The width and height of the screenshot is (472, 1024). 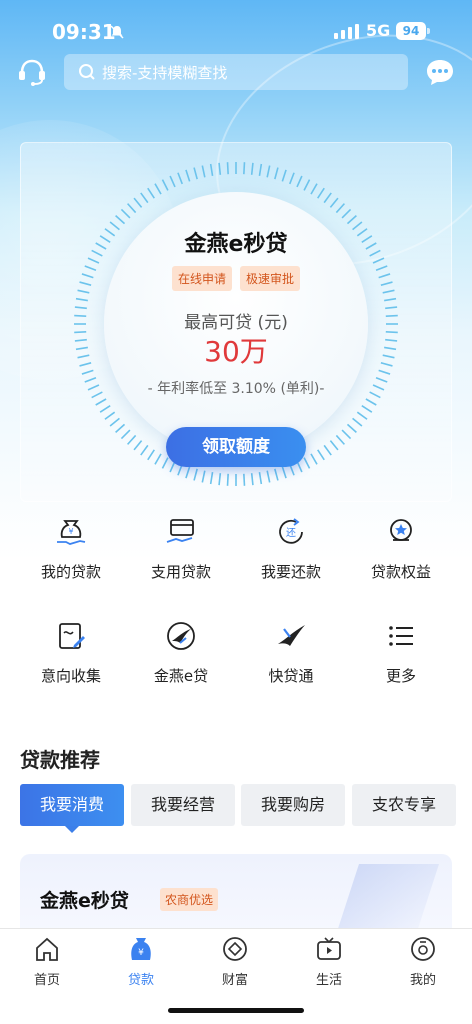 I want to click on money-bag-hand-icon: ¥, so click(x=71, y=532).